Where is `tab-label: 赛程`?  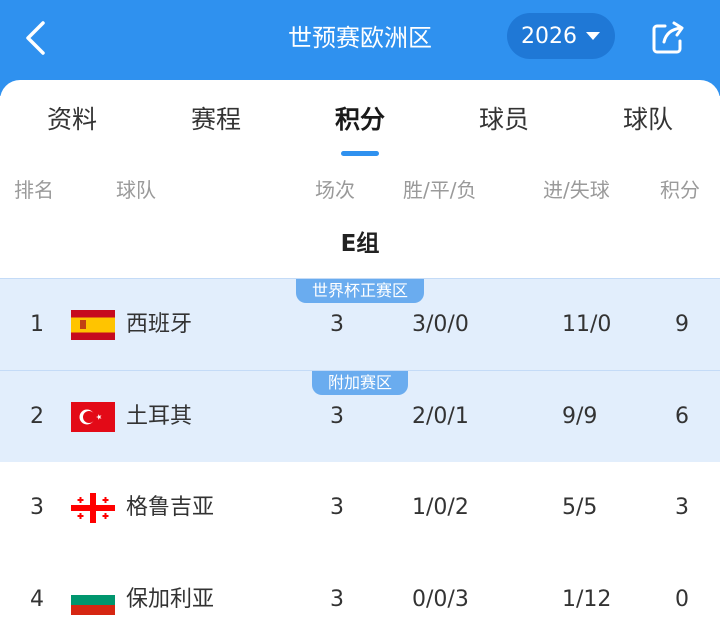
tab-label: 赛程 is located at coordinates (215, 119).